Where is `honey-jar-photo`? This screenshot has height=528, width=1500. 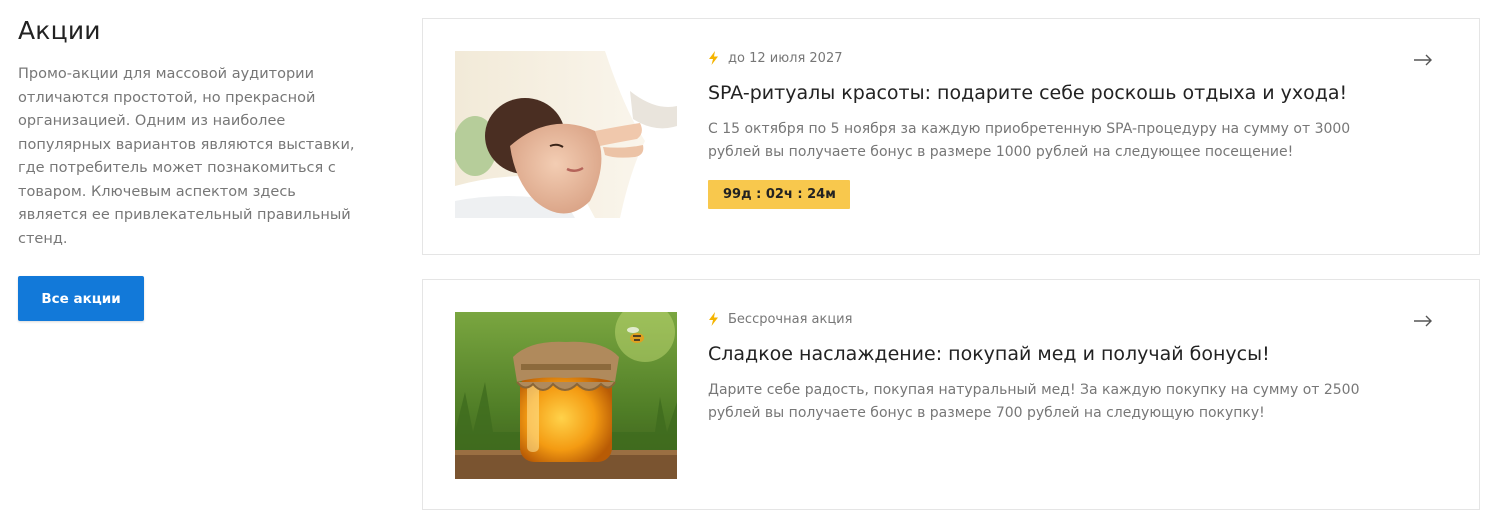
honey-jar-photo is located at coordinates (566, 395).